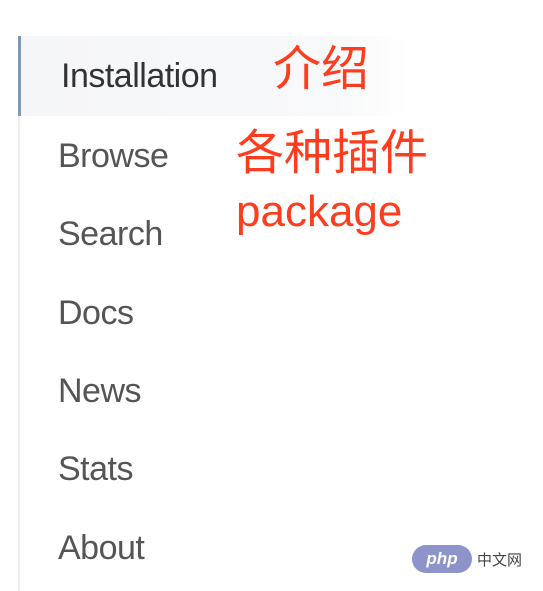  What do you see at coordinates (76, 469) in the screenshot?
I see `sidebar-item-stats: Stats` at bounding box center [76, 469].